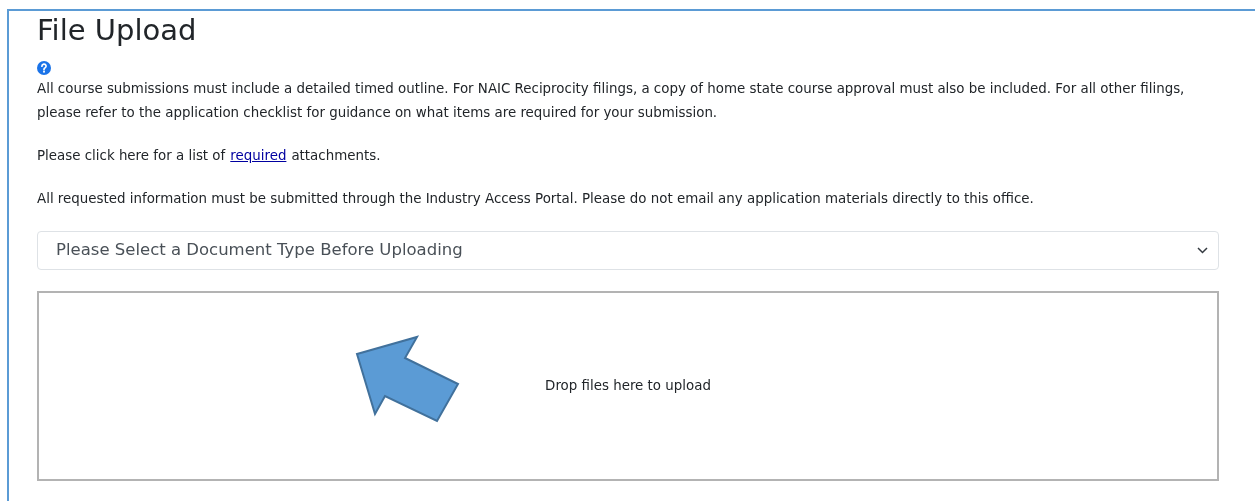 The height and width of the screenshot is (501, 1255). I want to click on required-link: required, so click(258, 156).